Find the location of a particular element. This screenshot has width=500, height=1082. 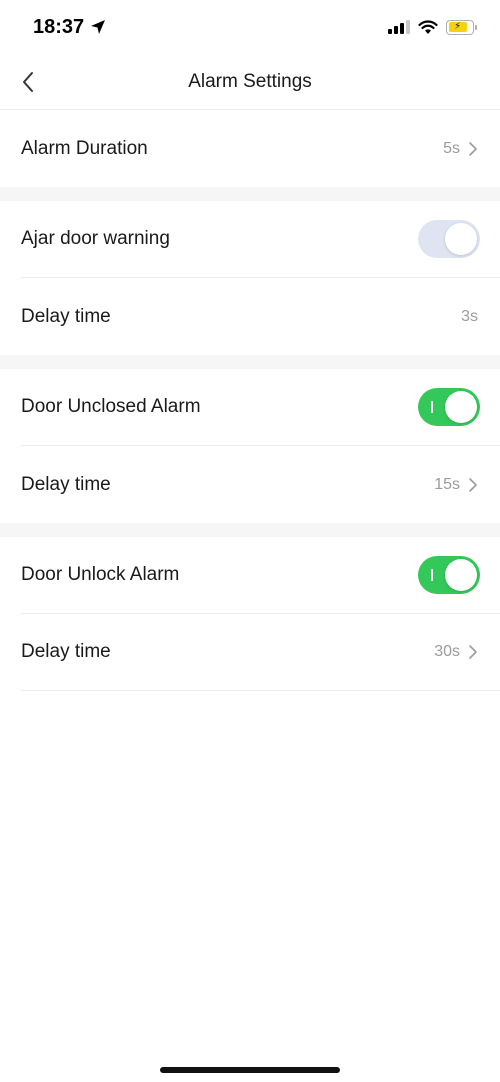

row-right: 30s is located at coordinates (456, 652).